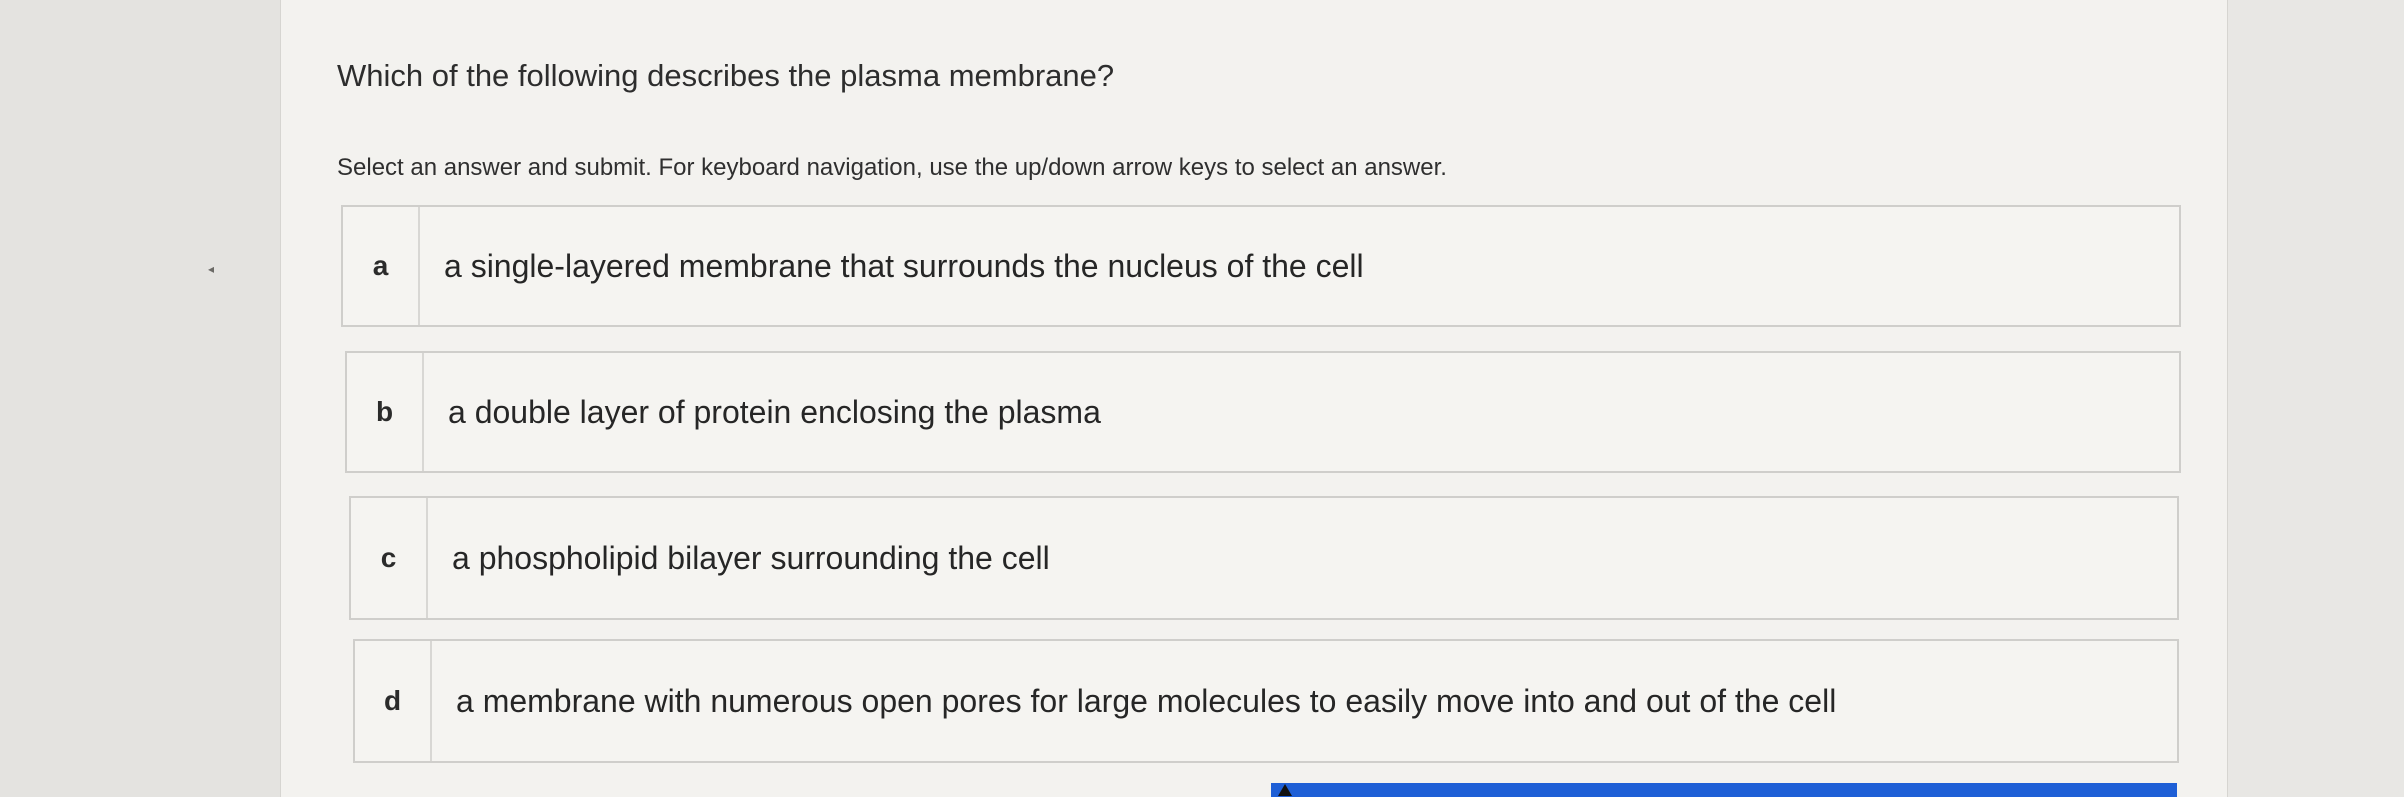 This screenshot has width=2404, height=797. Describe the element at coordinates (1724, 790) in the screenshot. I see `submit-button` at that location.